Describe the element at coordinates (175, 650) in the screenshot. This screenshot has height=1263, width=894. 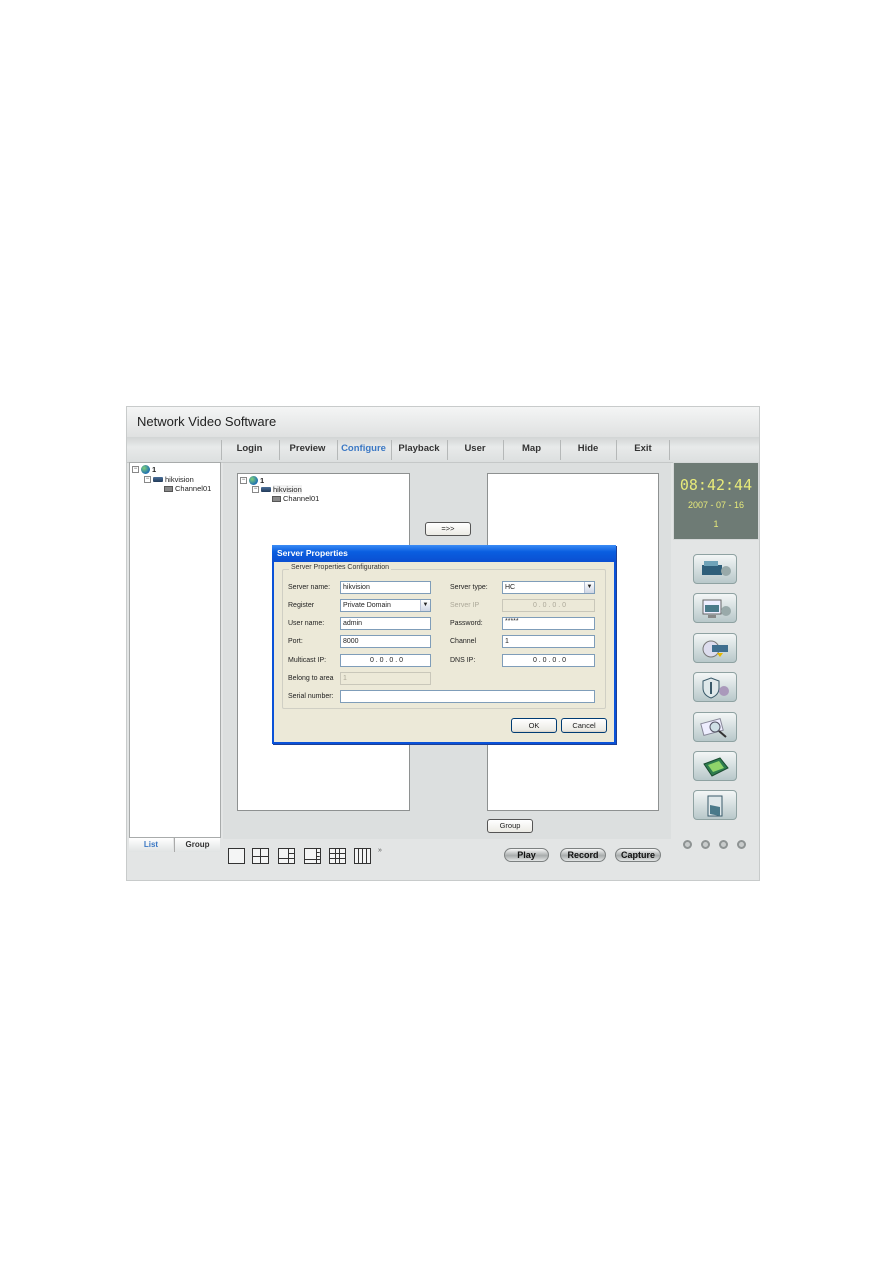
I see `device-tree-panel: − 1 − hikvision Channel01` at that location.